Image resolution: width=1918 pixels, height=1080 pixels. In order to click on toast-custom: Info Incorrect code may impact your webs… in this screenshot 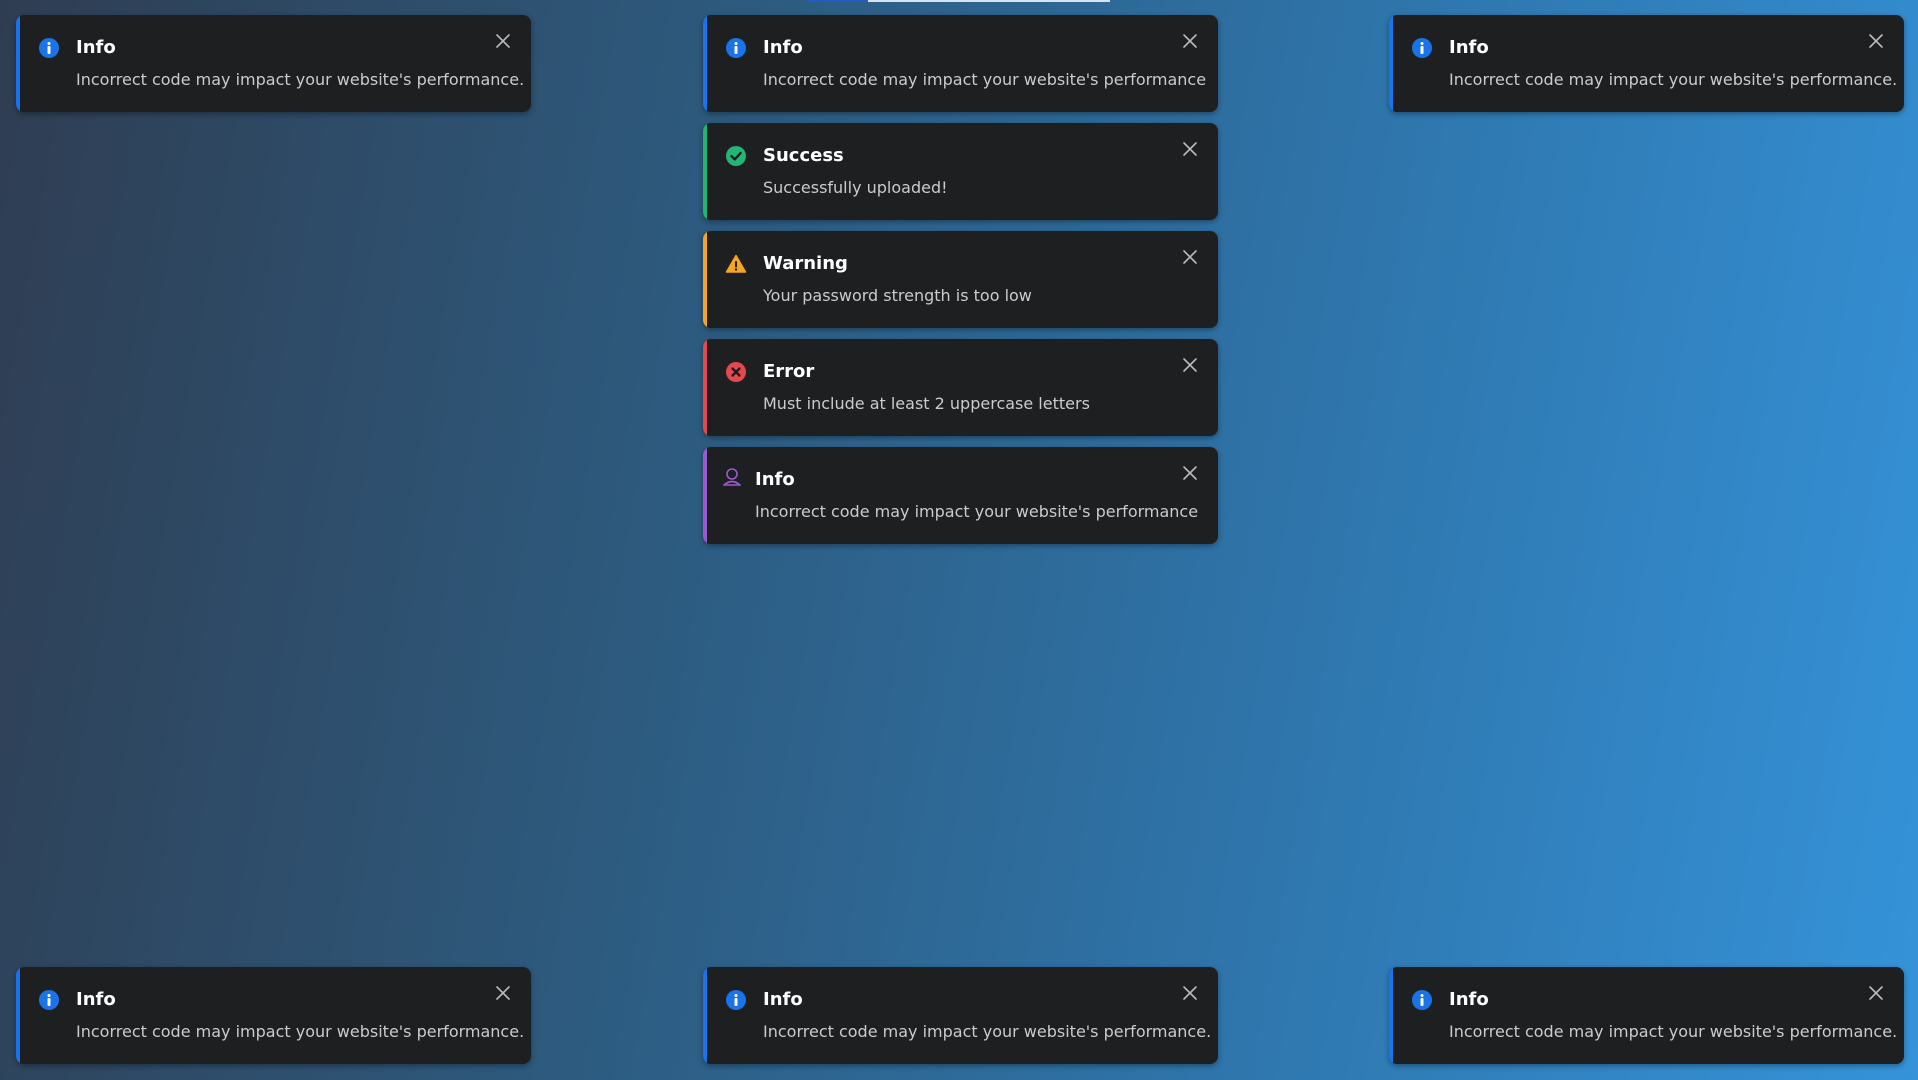, I will do `click(960, 495)`.